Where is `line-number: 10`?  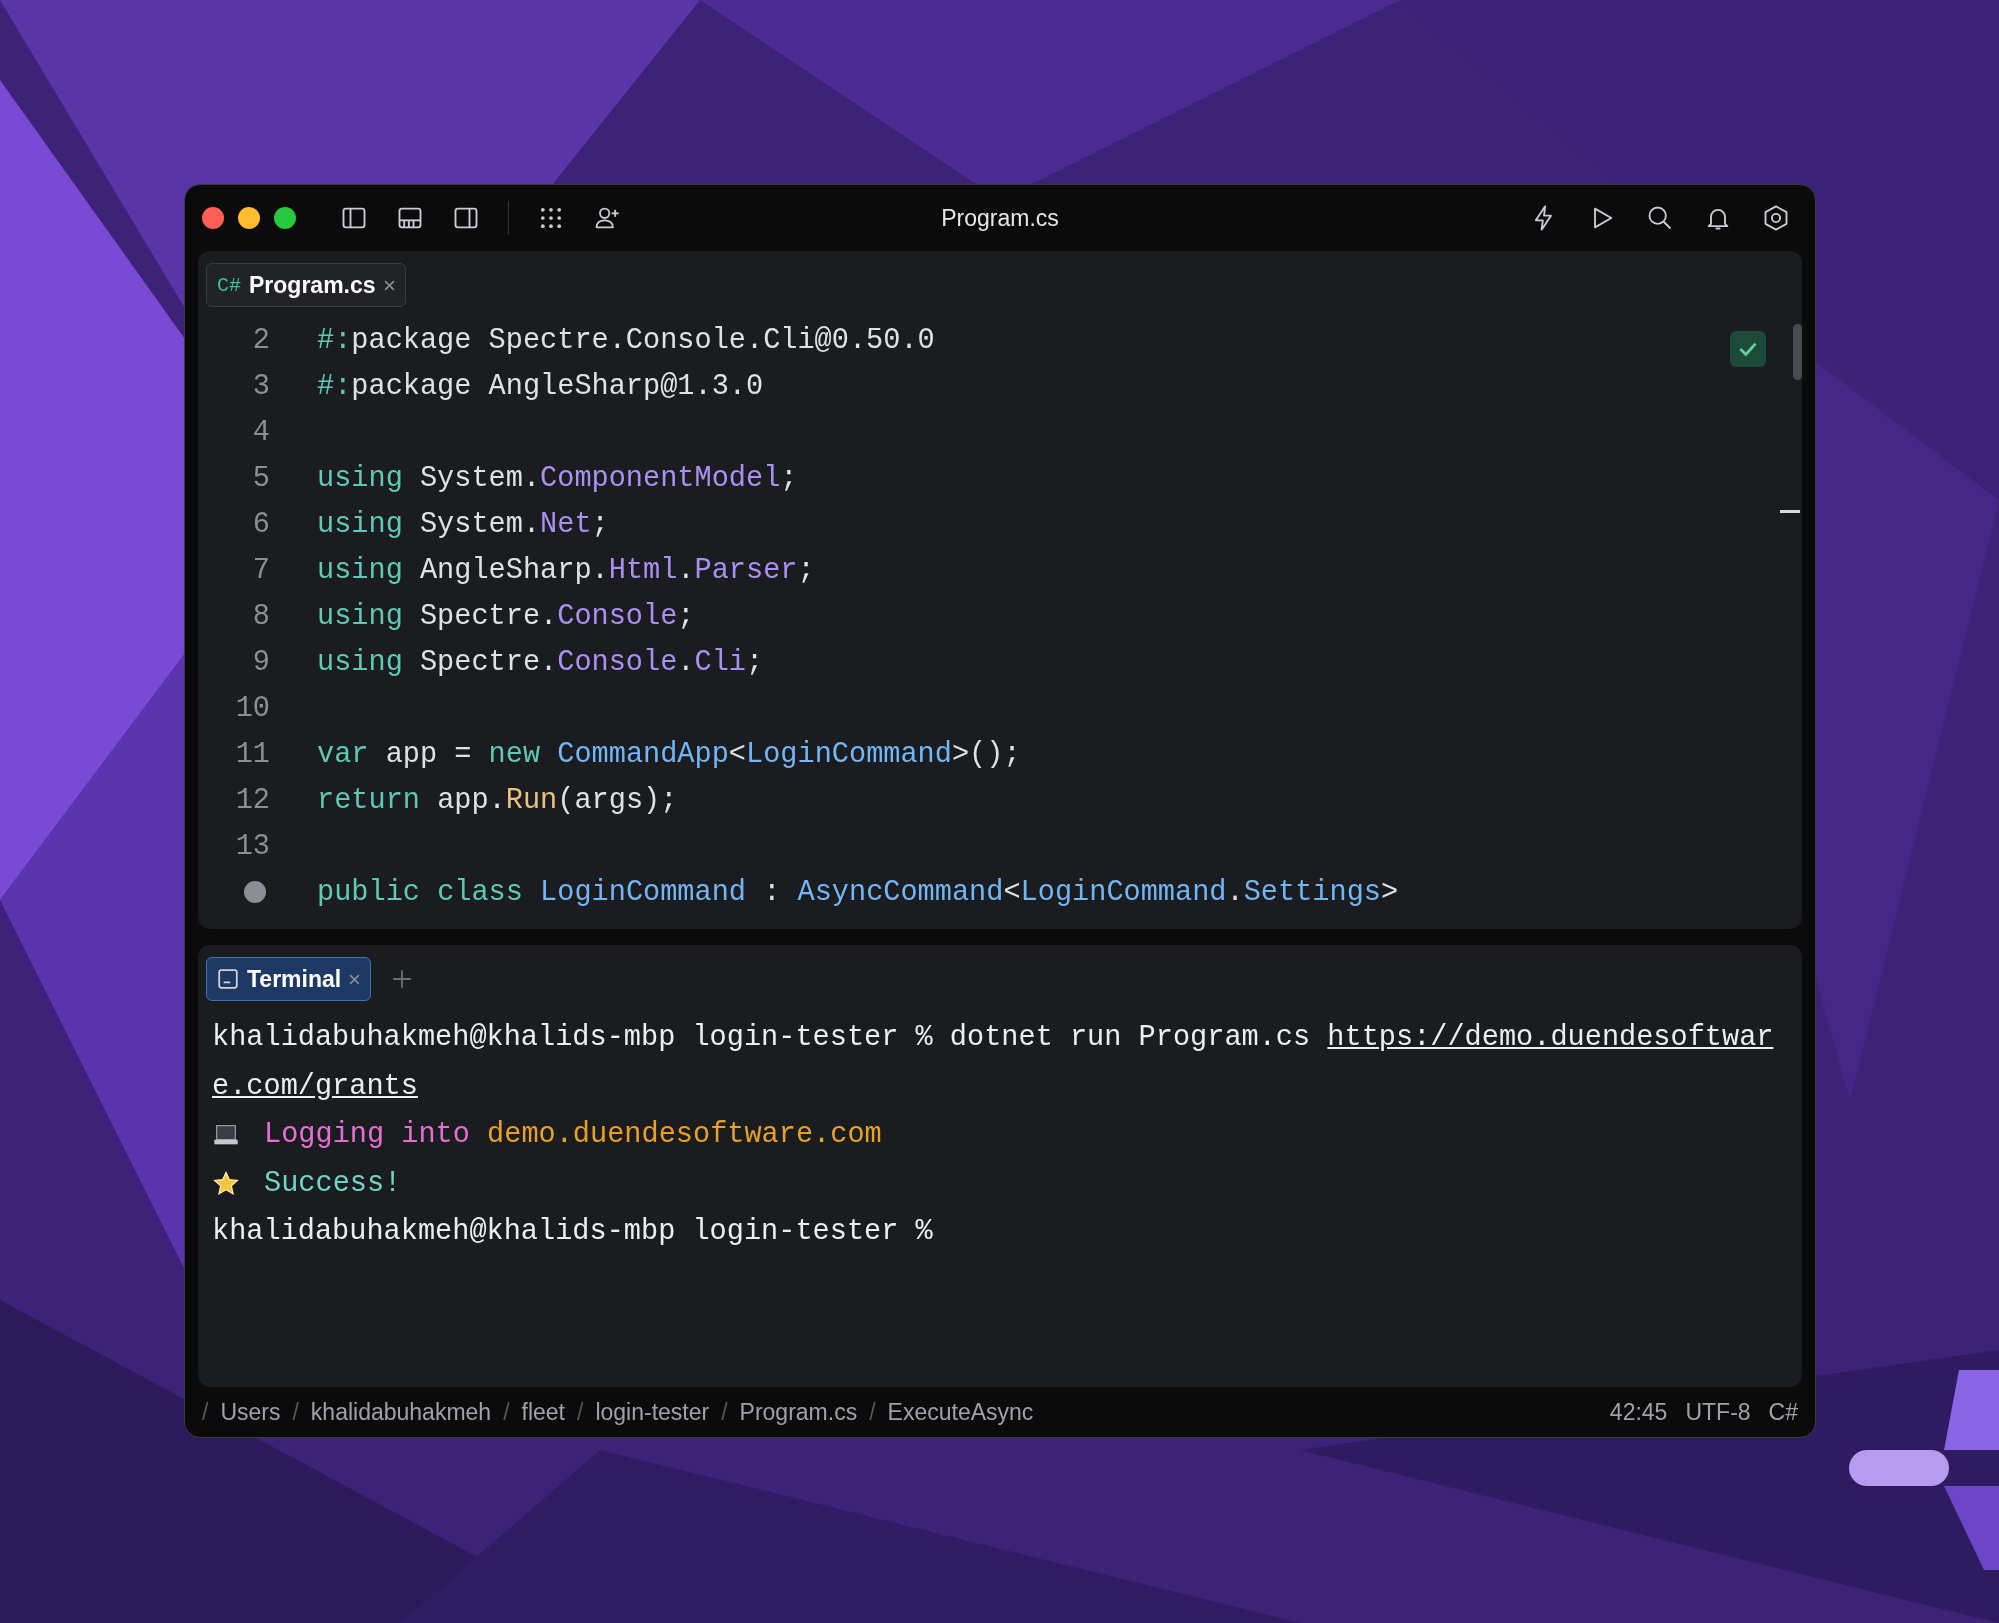 line-number: 10 is located at coordinates (252, 708).